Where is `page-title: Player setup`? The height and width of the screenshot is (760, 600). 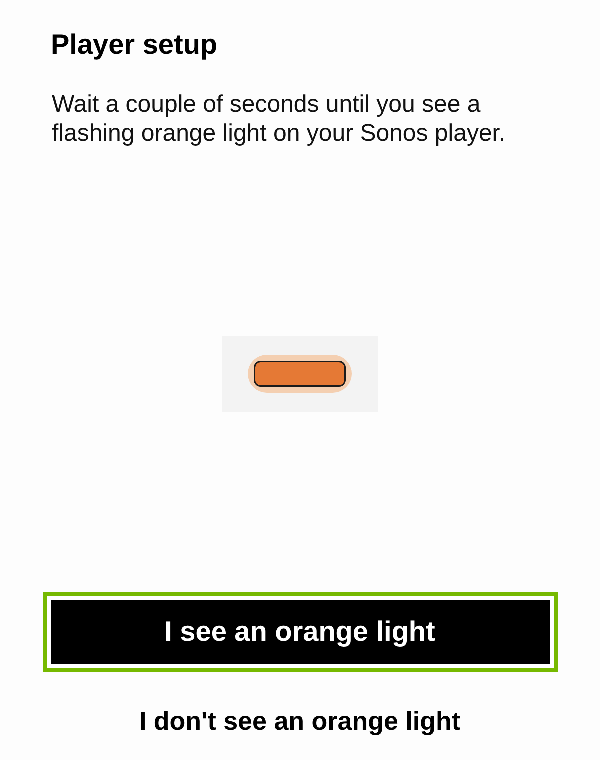 page-title: Player setup is located at coordinates (134, 45).